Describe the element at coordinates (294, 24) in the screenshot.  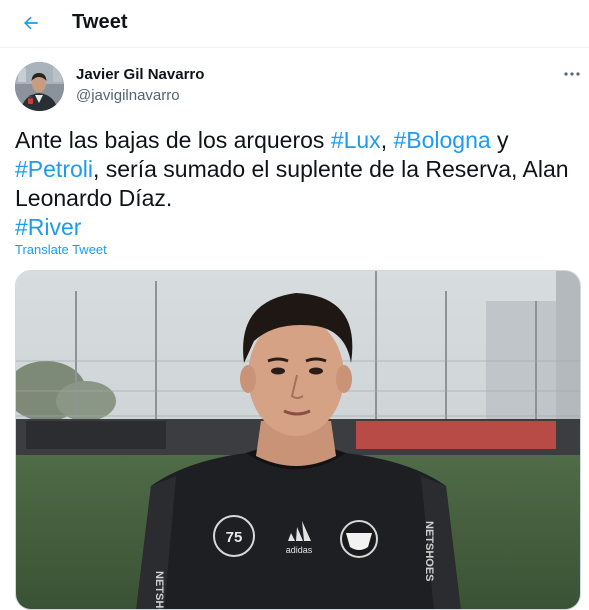
I see `top-header: Tweet` at that location.